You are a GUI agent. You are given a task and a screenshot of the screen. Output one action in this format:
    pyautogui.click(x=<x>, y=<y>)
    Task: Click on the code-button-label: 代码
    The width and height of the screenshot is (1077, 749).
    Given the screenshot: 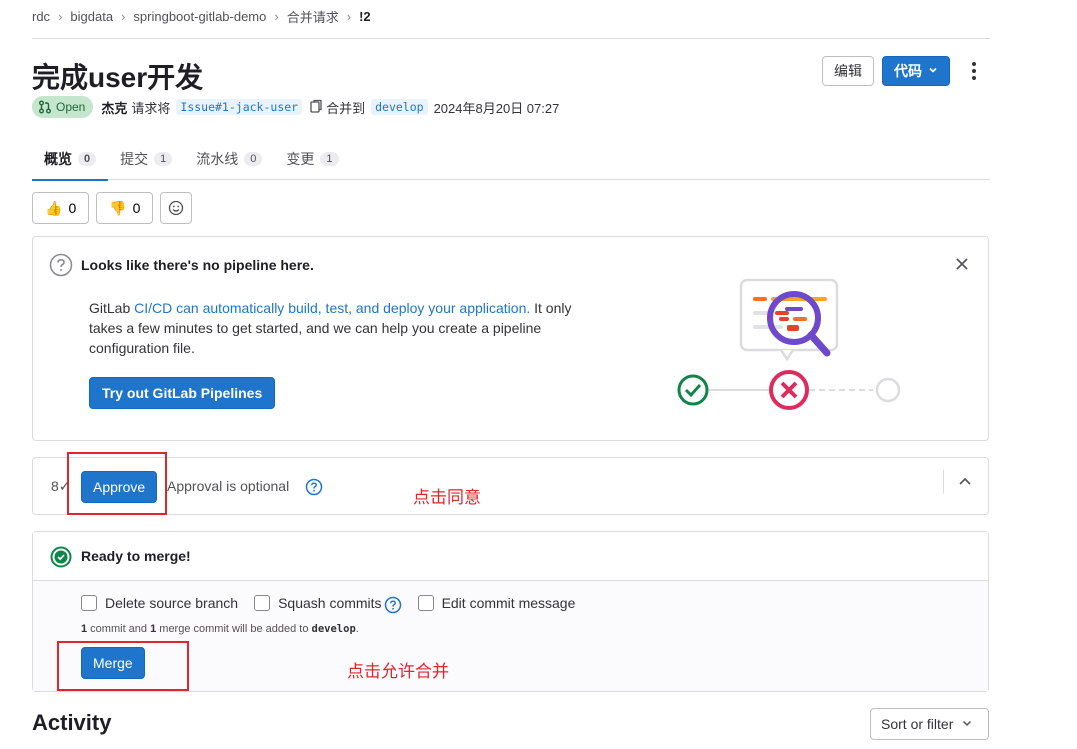 What is the action you would take?
    pyautogui.click(x=908, y=71)
    